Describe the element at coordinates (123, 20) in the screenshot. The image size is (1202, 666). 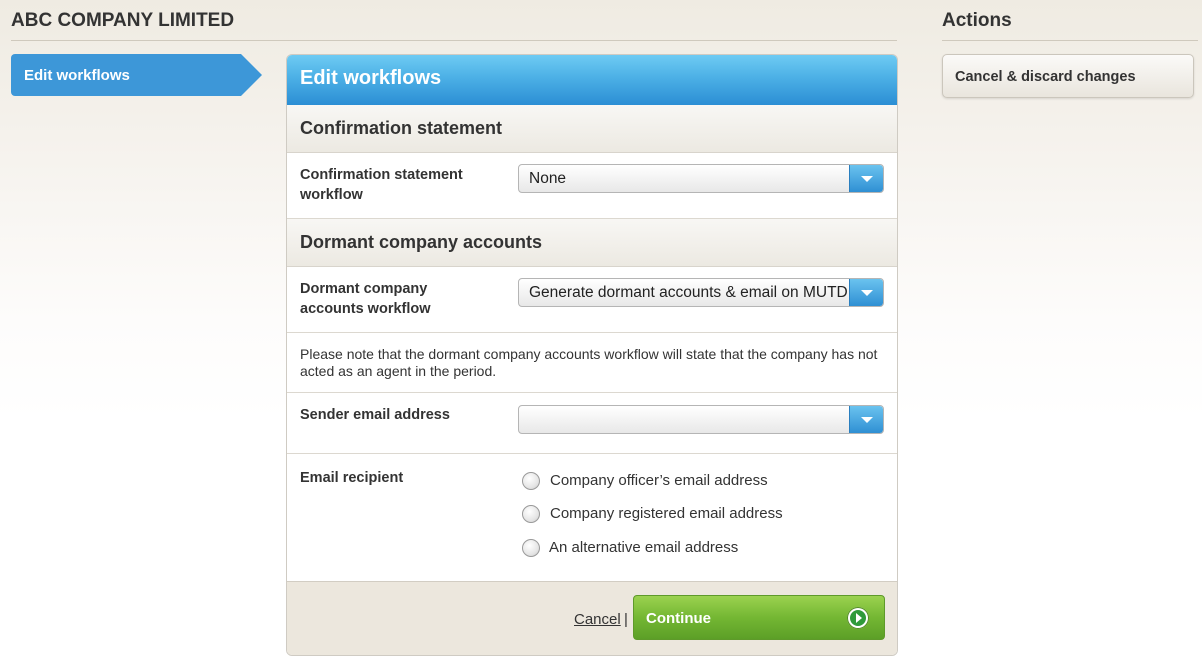
I see `company-title: ABC COMPANY LIMITED` at that location.